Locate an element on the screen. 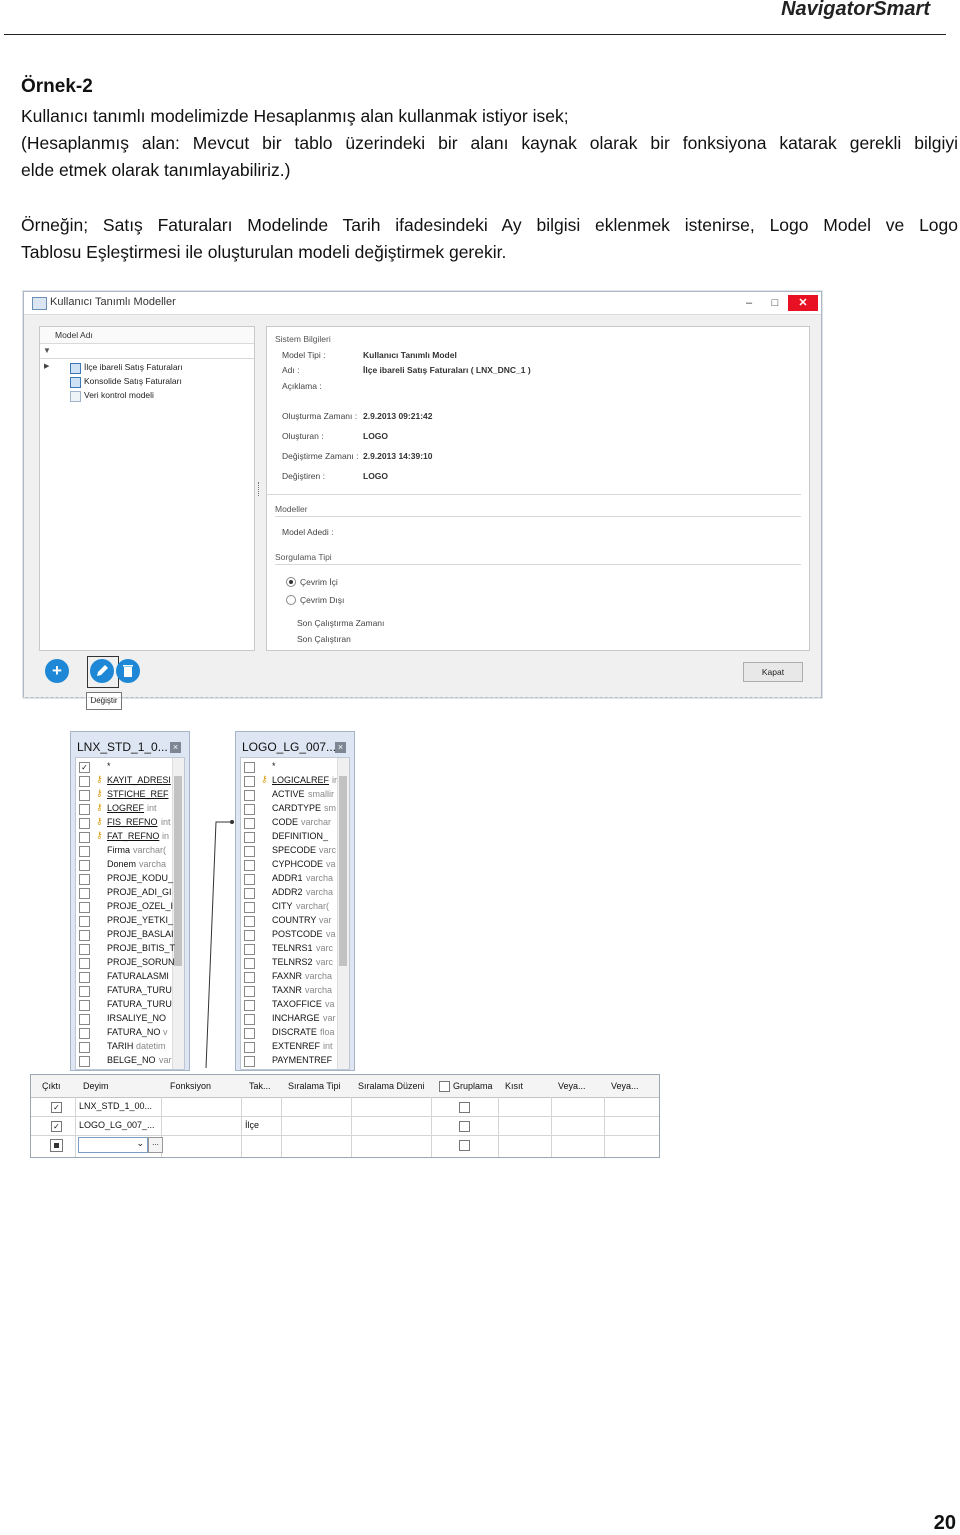  column-row: ACTIVE smallir is located at coordinates (295, 795).